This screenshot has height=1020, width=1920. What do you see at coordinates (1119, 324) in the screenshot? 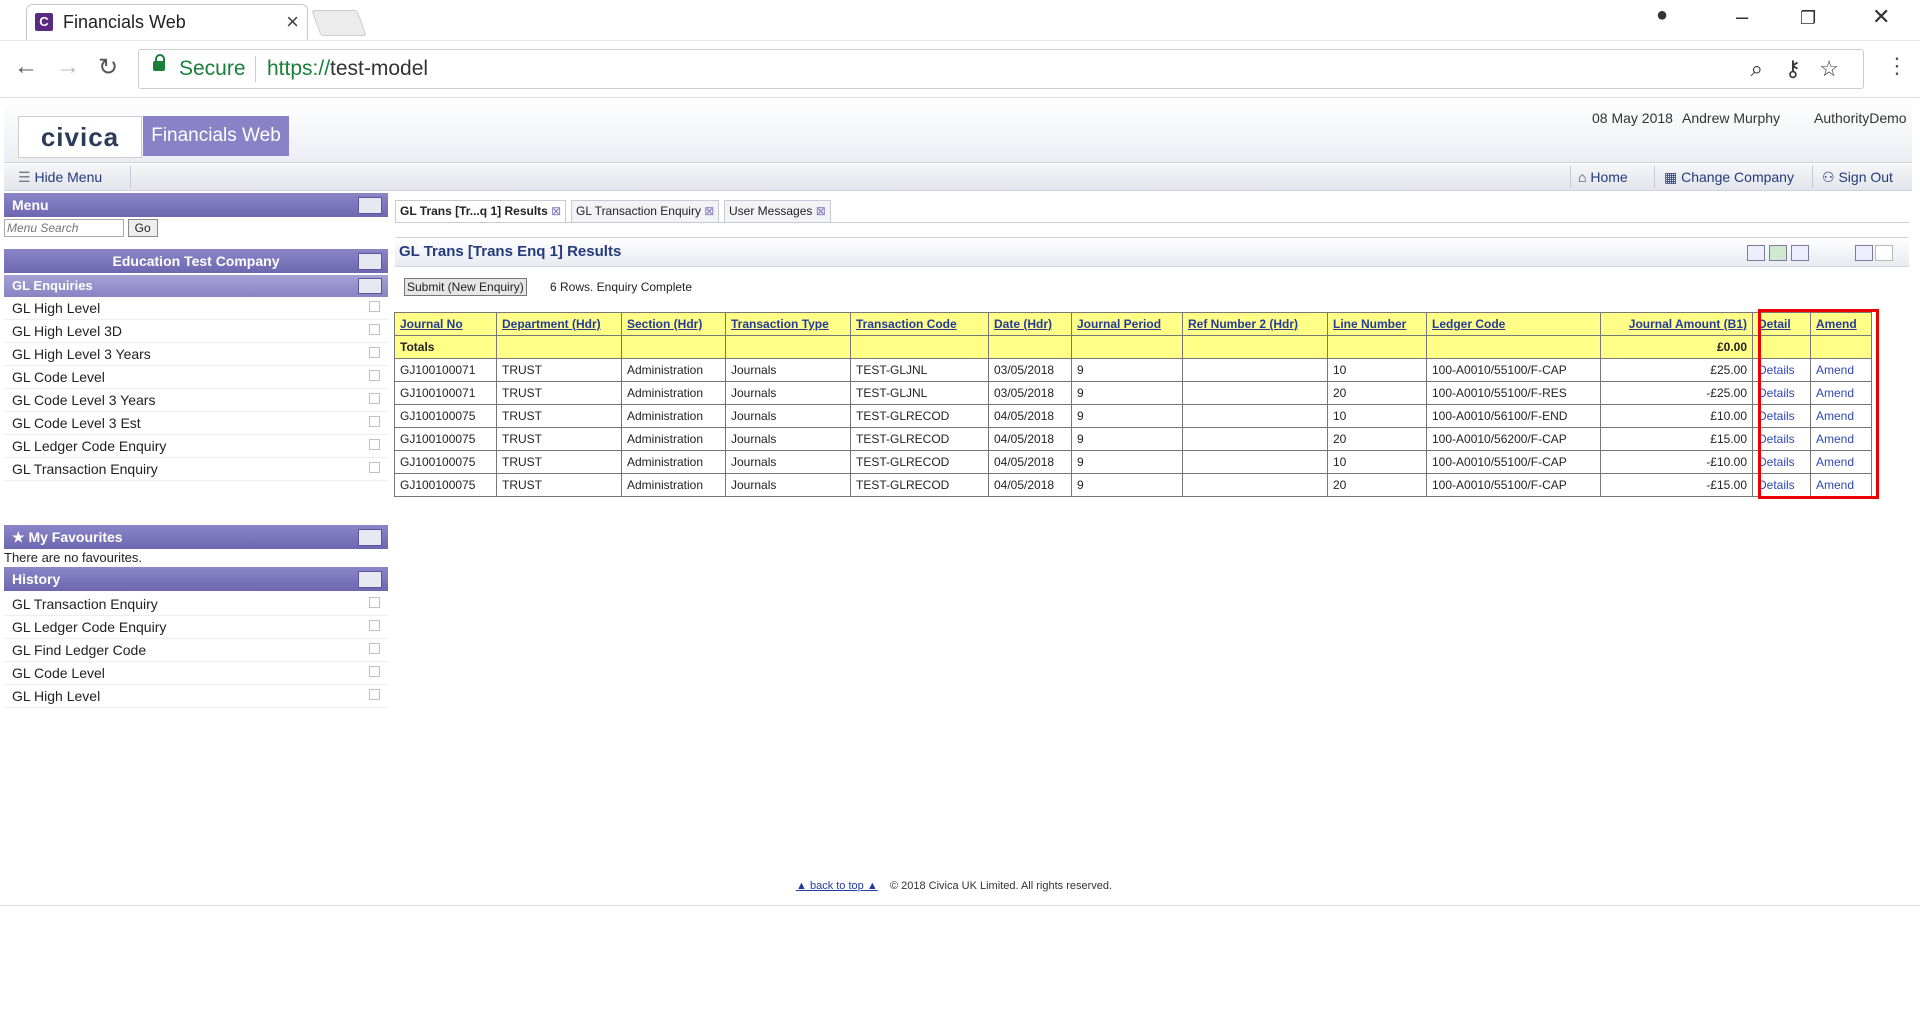
I see `sort-link: Journal Period` at bounding box center [1119, 324].